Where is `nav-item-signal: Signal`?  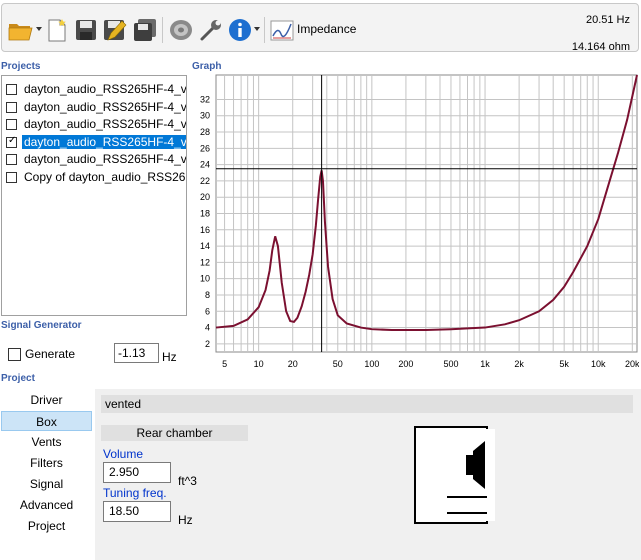
nav-item-signal: Signal is located at coordinates (46, 484).